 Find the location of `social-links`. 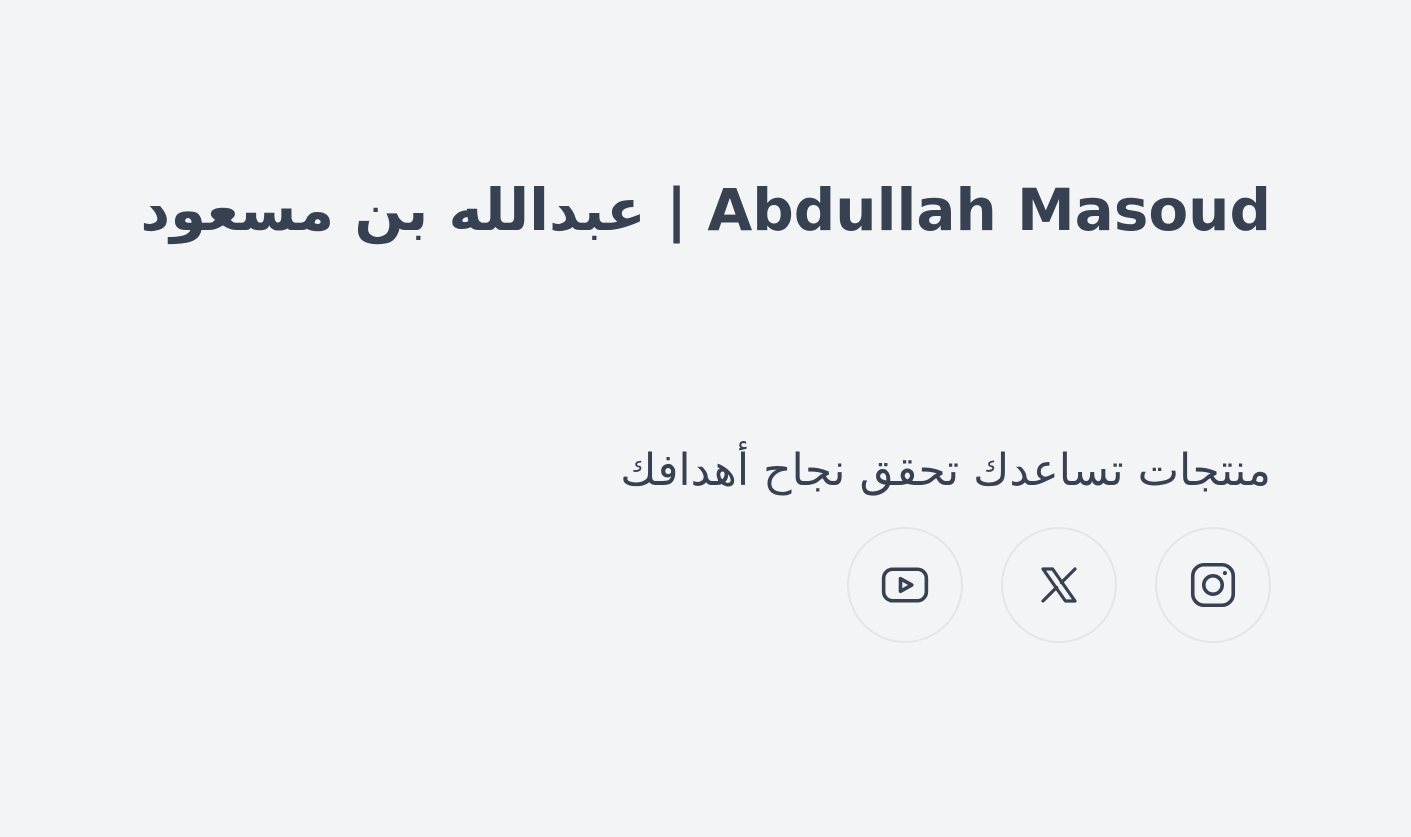

social-links is located at coordinates (1059, 585).